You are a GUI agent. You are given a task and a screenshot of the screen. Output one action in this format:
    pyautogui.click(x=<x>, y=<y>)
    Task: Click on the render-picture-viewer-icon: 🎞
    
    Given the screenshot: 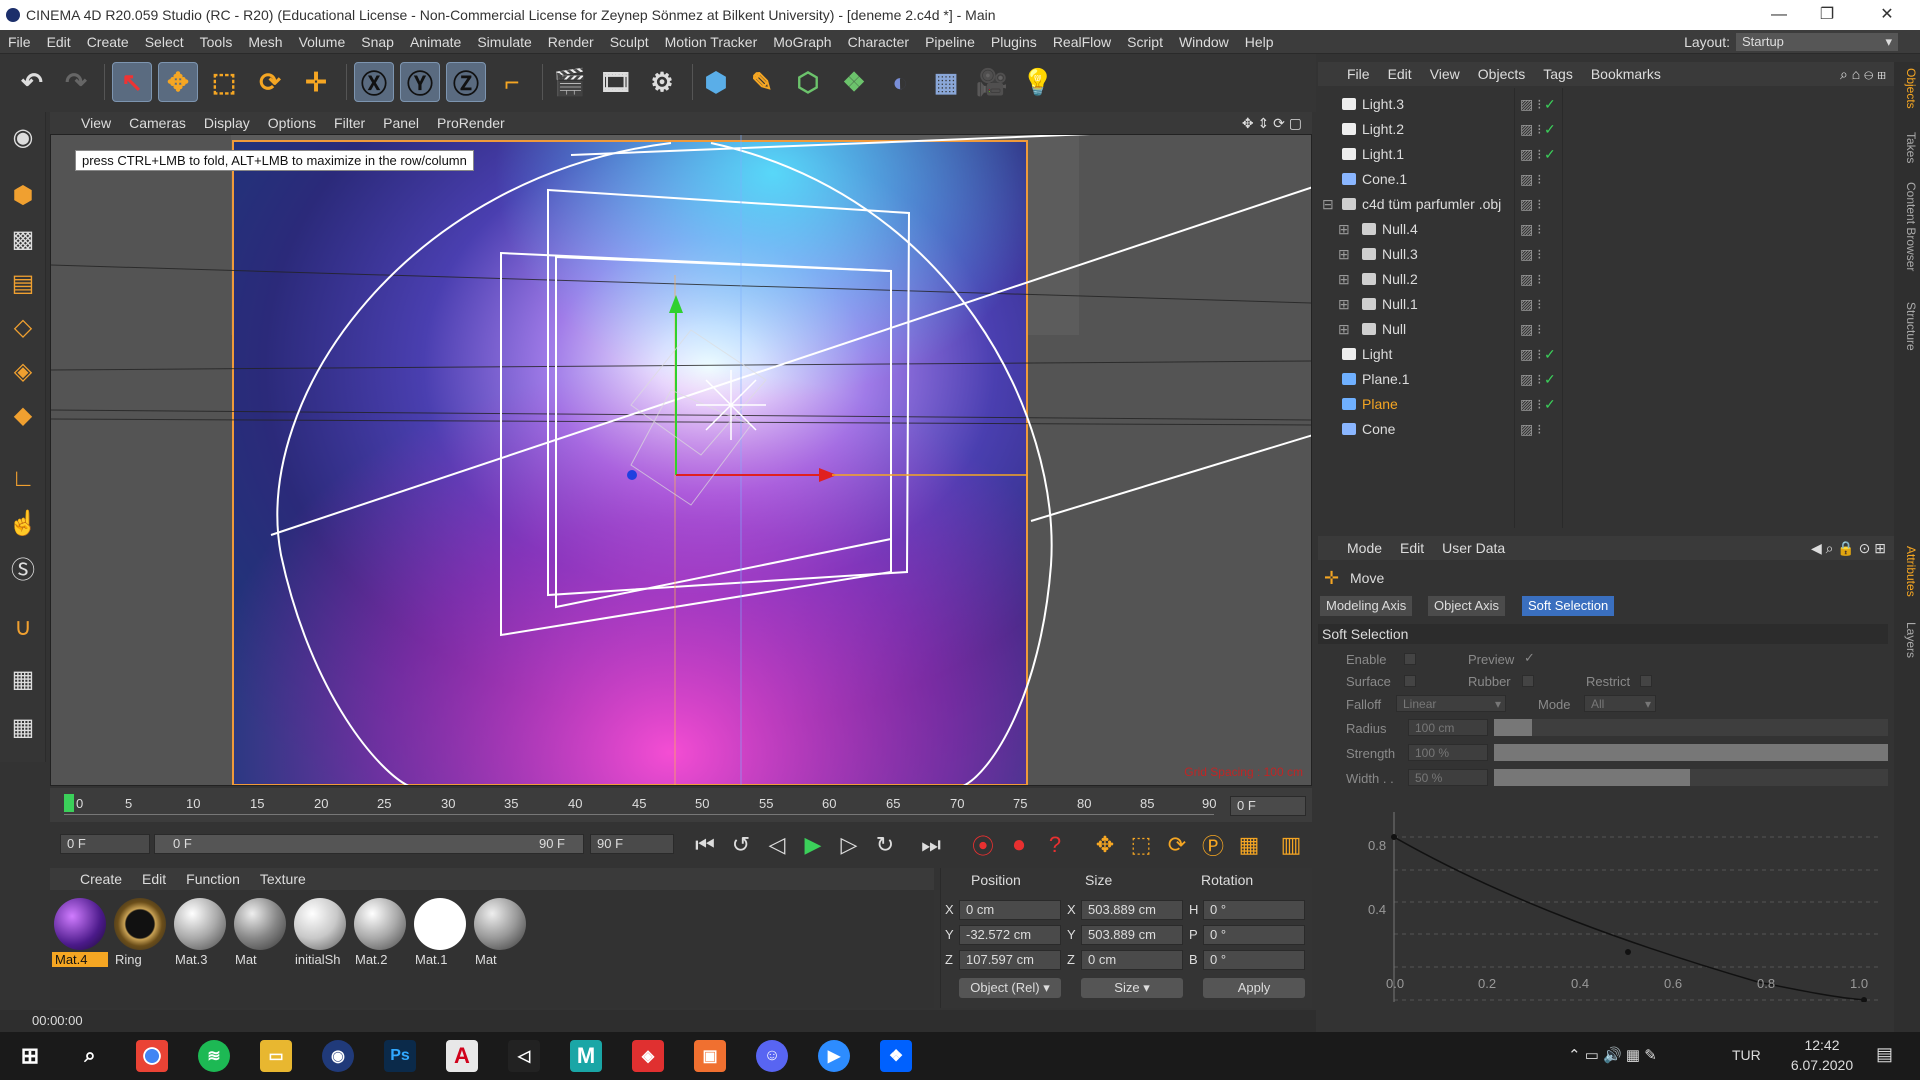 What is the action you would take?
    pyautogui.click(x=616, y=82)
    